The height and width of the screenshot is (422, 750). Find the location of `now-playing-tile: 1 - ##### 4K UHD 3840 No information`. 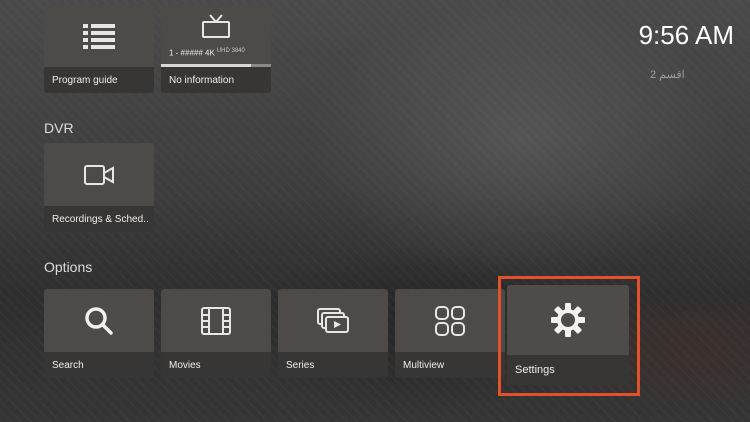

now-playing-tile: 1 - ##### 4K UHD 3840 No information is located at coordinates (216, 48).